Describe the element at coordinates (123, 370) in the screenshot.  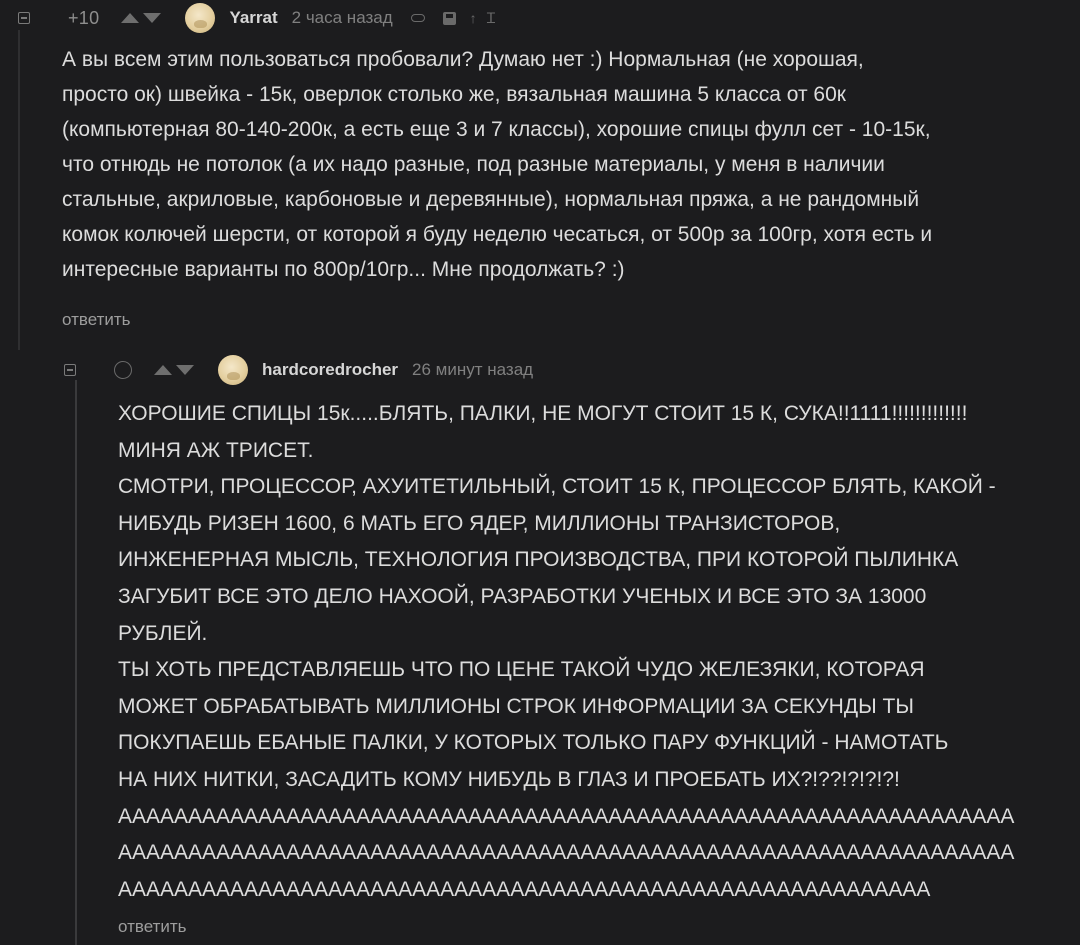
I see `circle-icon` at that location.